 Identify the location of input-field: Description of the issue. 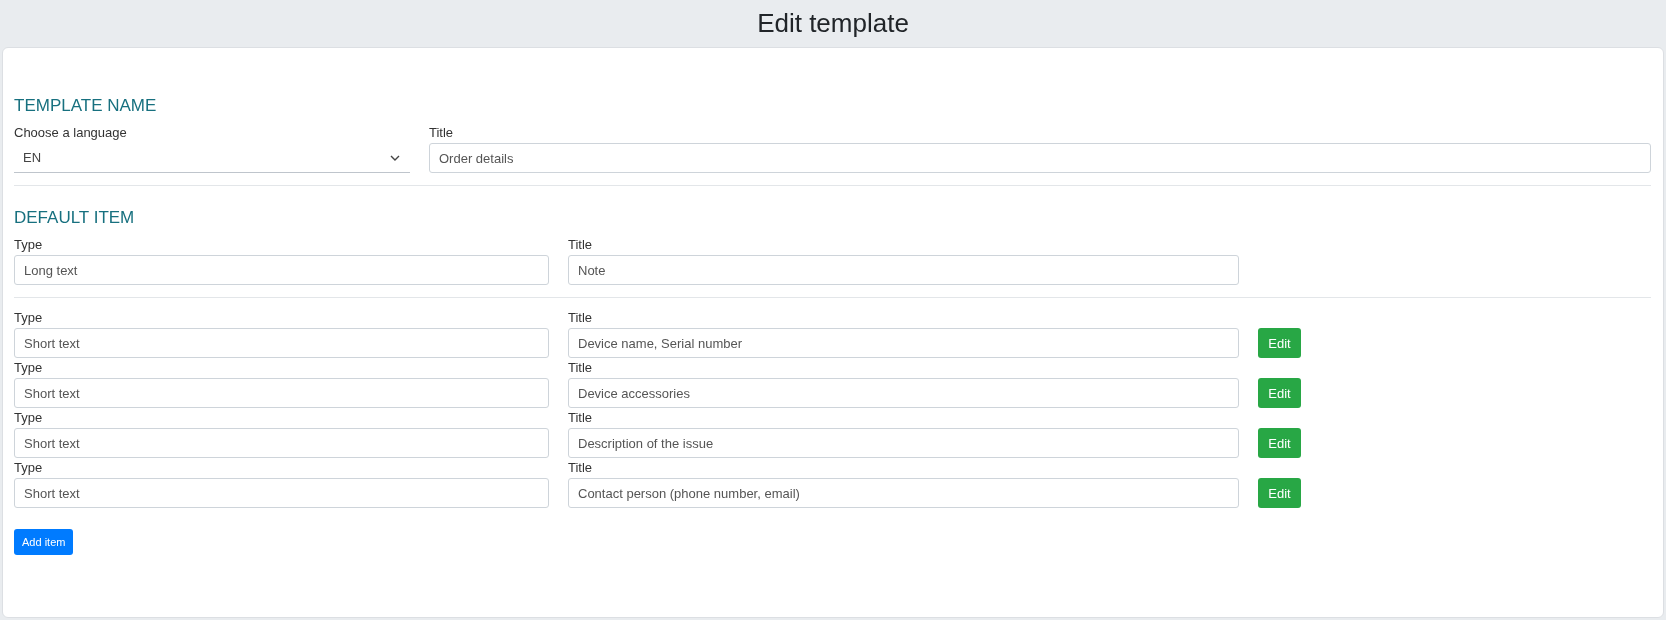
(903, 443).